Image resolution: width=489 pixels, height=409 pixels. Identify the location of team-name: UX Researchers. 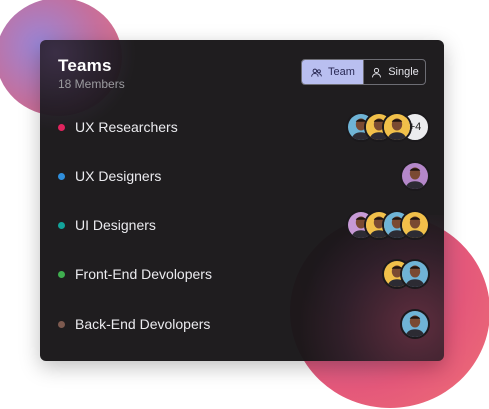
(126, 127).